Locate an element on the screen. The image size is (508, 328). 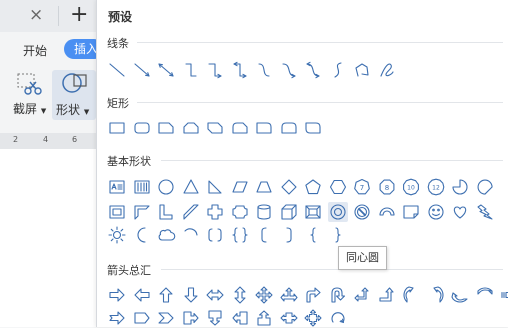
snip-round-icon is located at coordinates (240, 128).